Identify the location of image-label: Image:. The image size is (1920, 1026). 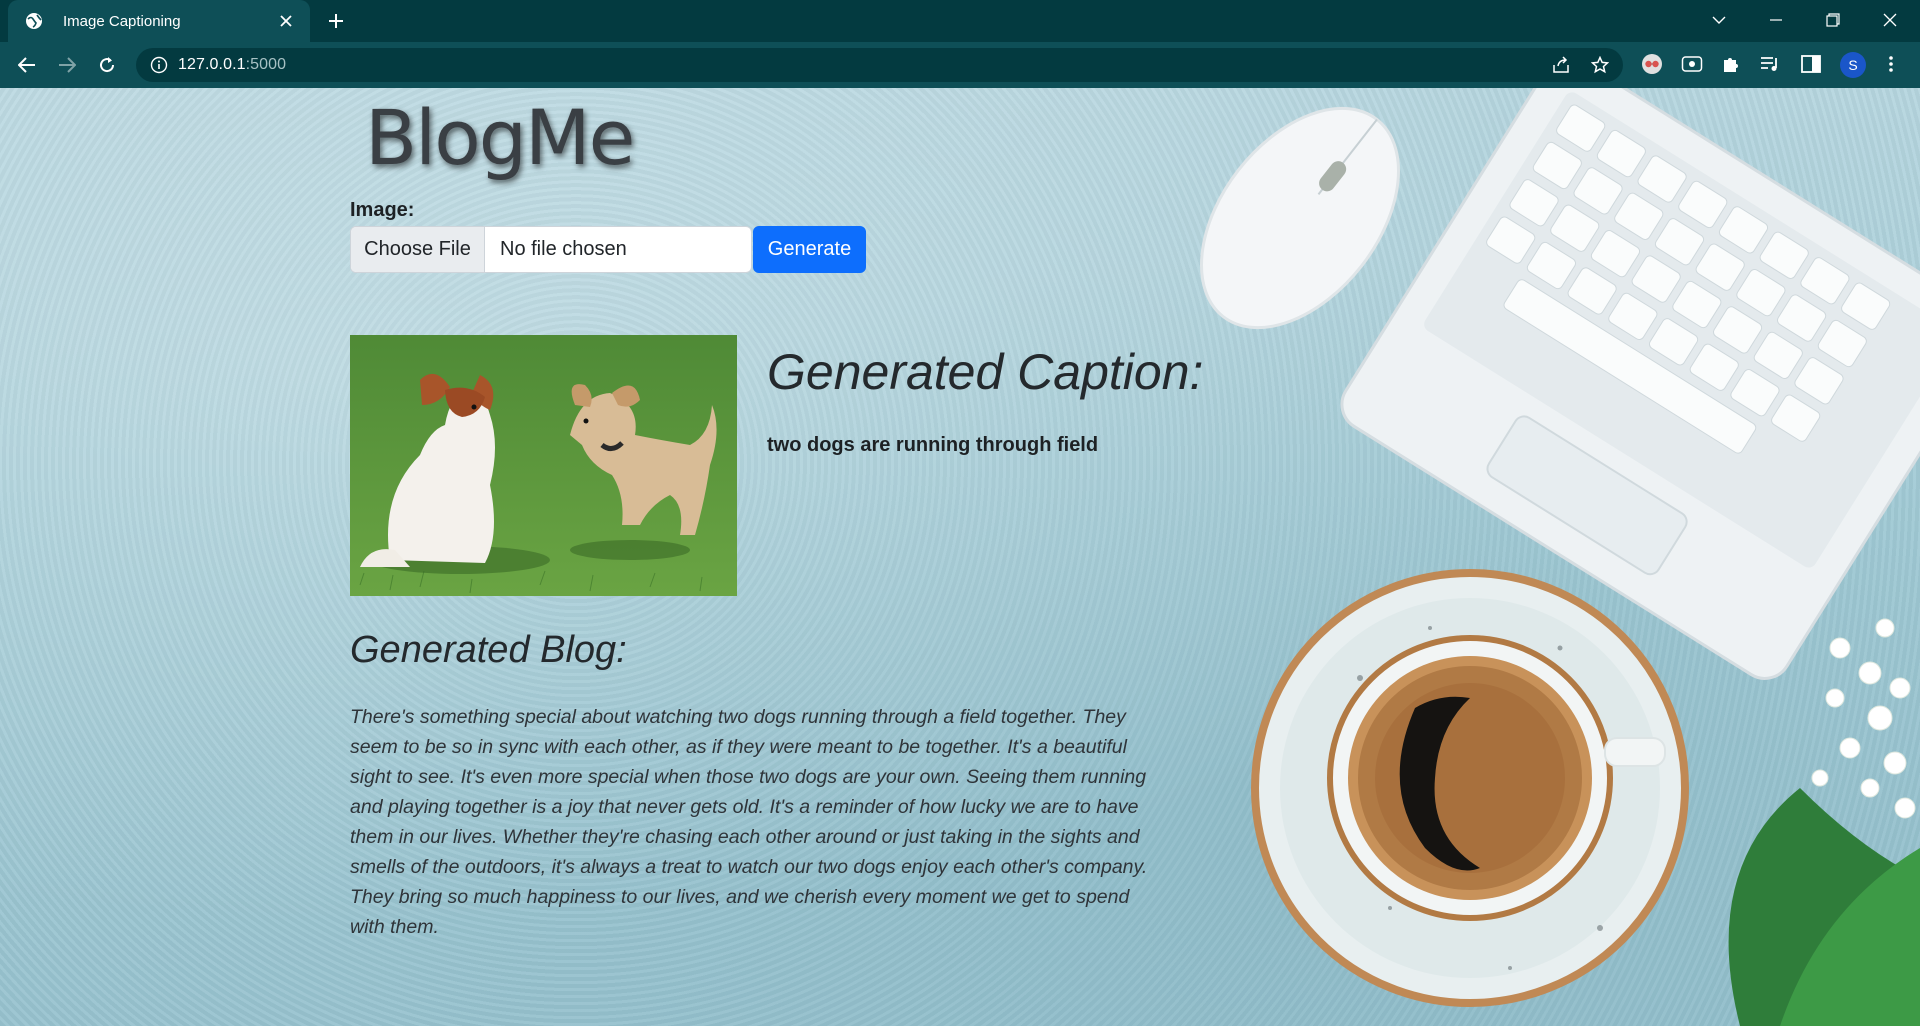
(382, 210).